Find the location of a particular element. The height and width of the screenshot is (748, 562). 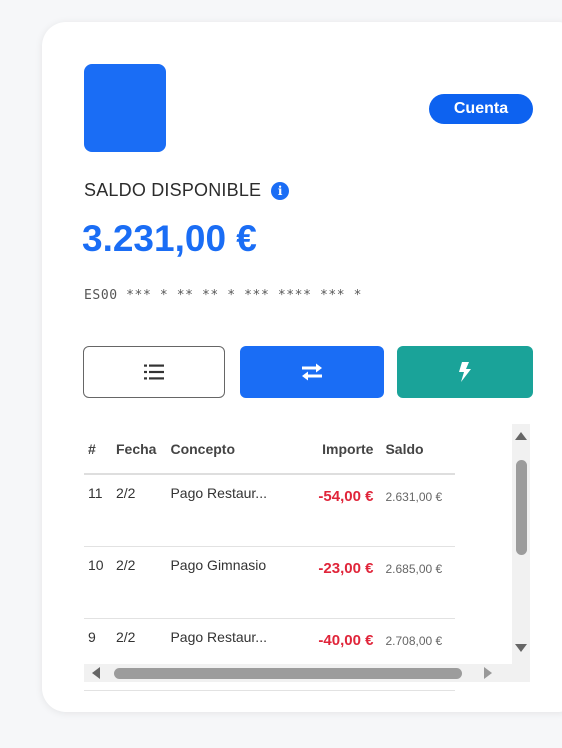

col-header-date: Fecha is located at coordinates (136, 449).